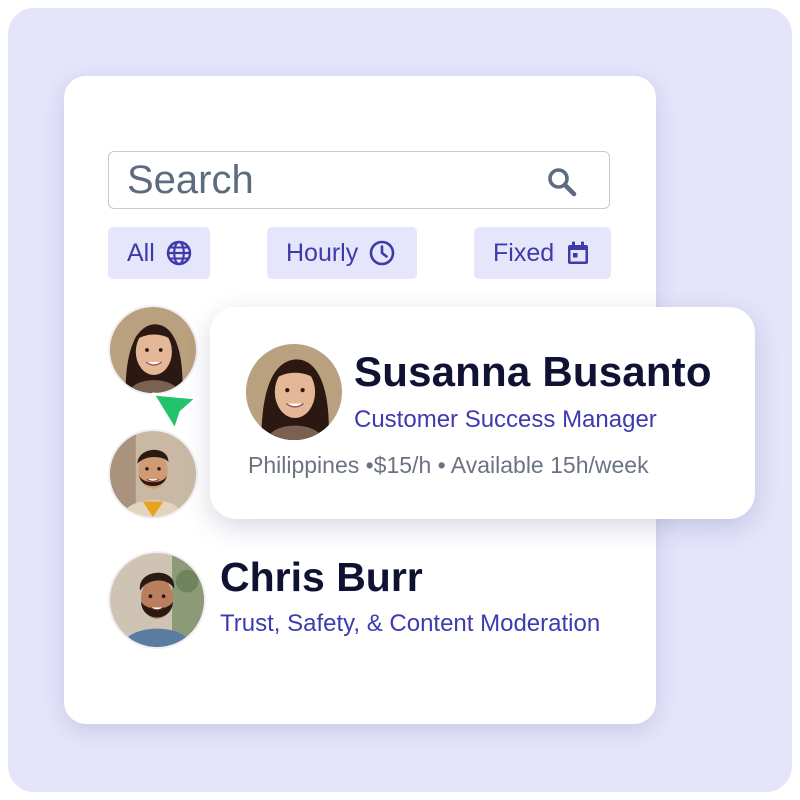 The width and height of the screenshot is (800, 800). Describe the element at coordinates (382, 253) in the screenshot. I see `clock-icon` at that location.